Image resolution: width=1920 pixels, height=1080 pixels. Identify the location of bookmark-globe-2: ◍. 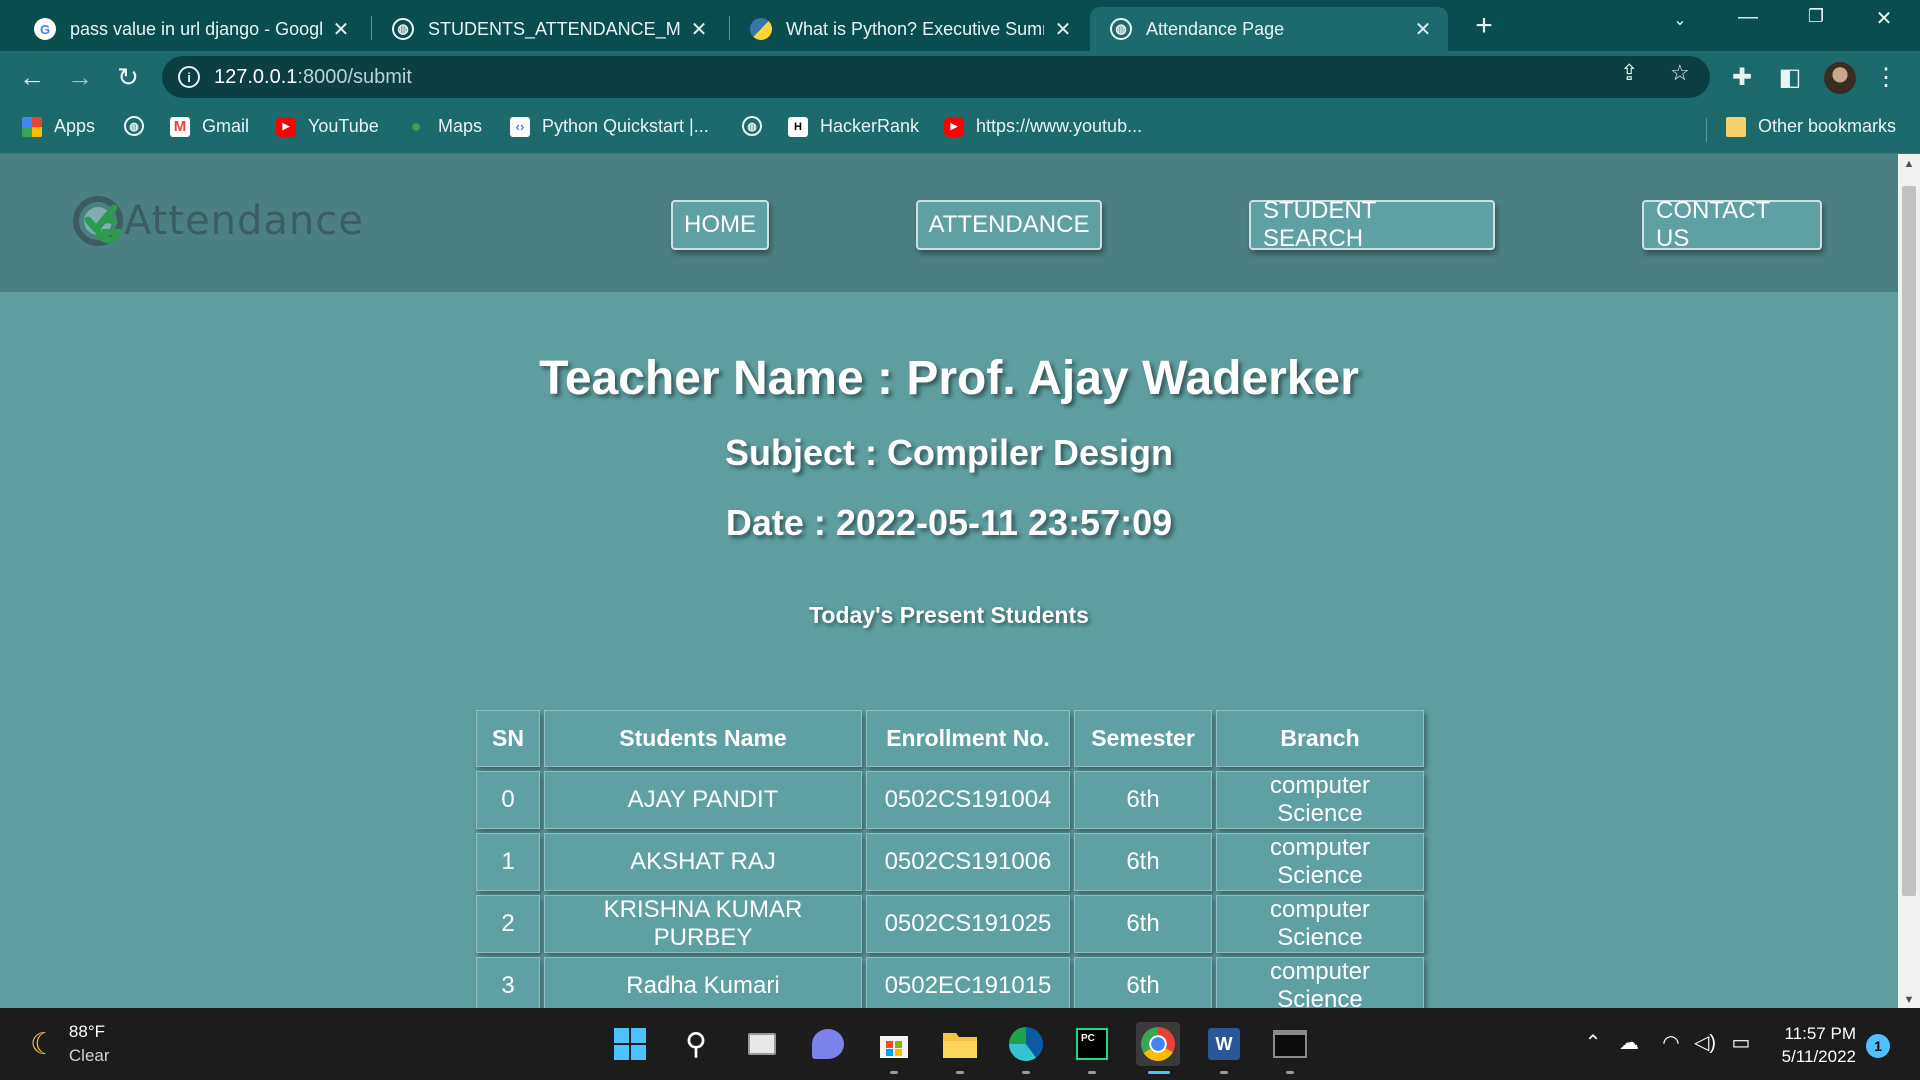
(758, 126).